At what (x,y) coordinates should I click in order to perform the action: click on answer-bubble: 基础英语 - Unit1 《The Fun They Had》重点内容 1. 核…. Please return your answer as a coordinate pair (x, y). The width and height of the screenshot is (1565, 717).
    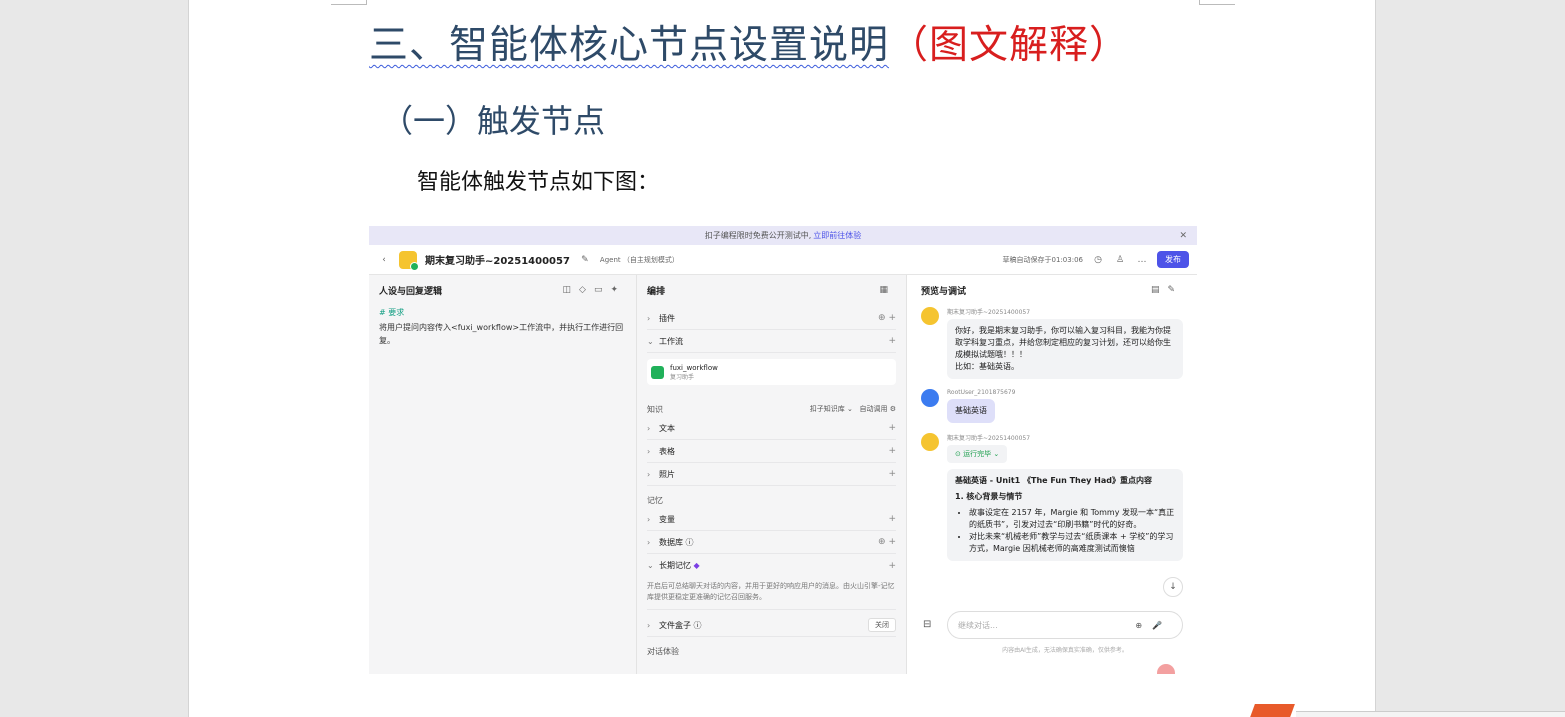
    Looking at the image, I should click on (1065, 515).